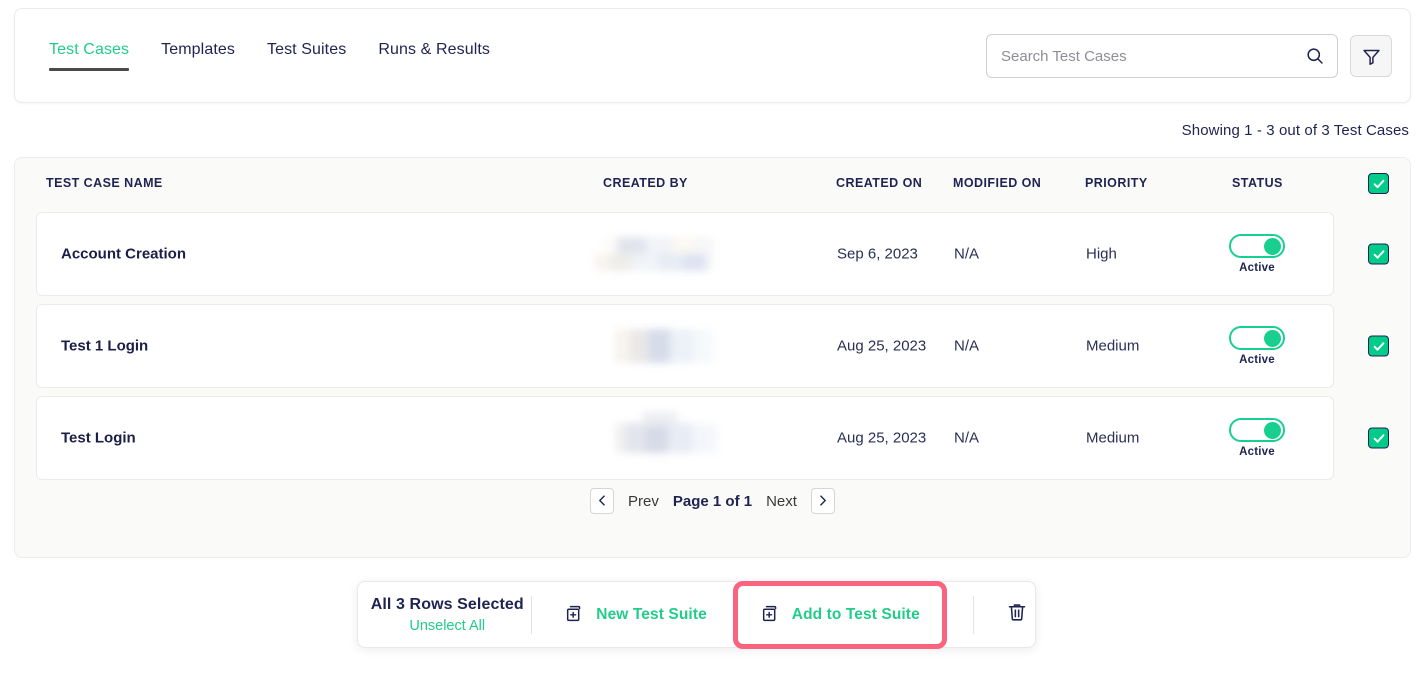 This screenshot has width=1425, height=680. Describe the element at coordinates (645, 183) in the screenshot. I see `column-header-created-by: CREATED BY` at that location.